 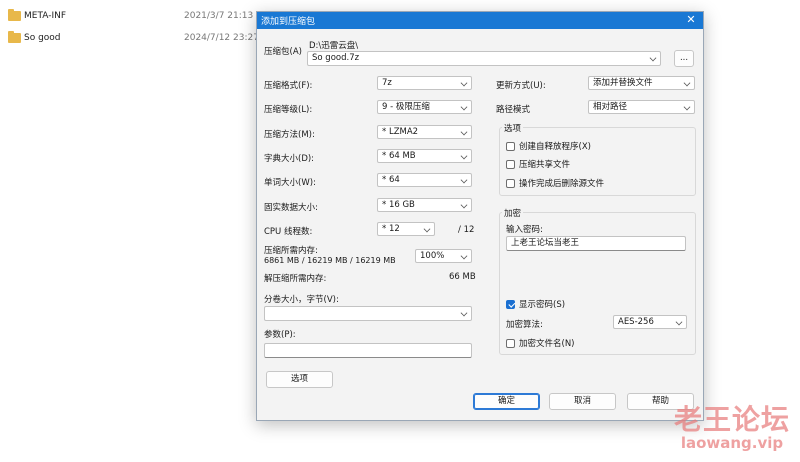 I want to click on update-label: 更新方式(U):, so click(x=521, y=86).